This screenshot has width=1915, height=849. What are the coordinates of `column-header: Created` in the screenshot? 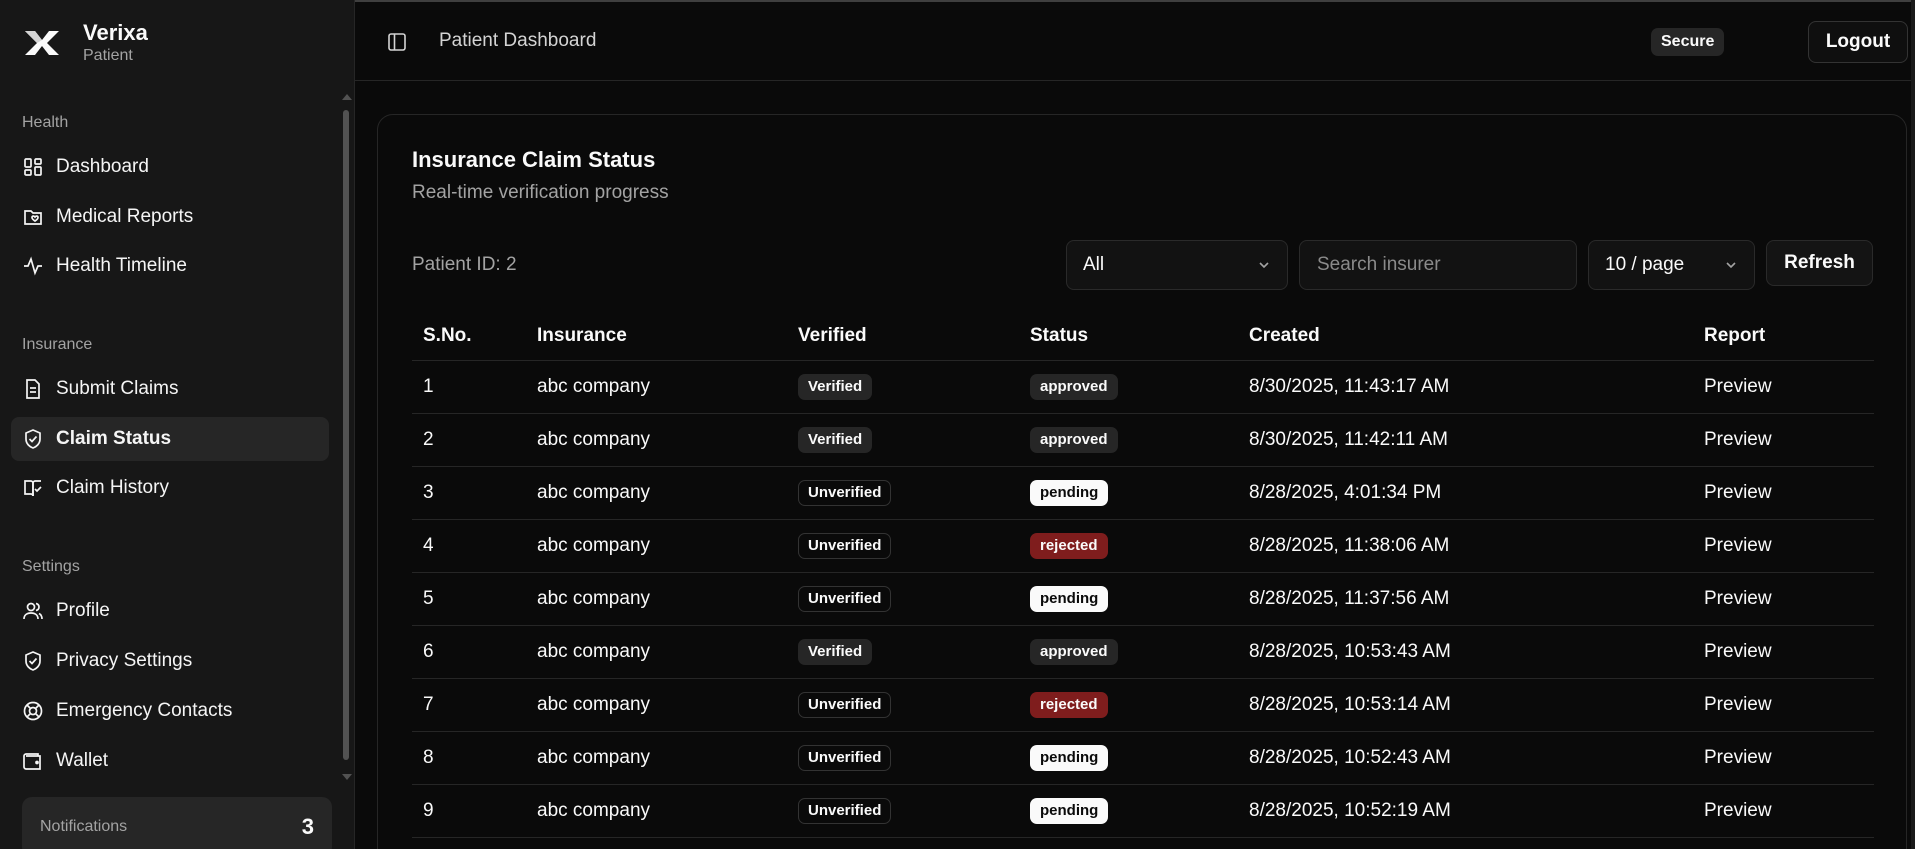 It's located at (1284, 335).